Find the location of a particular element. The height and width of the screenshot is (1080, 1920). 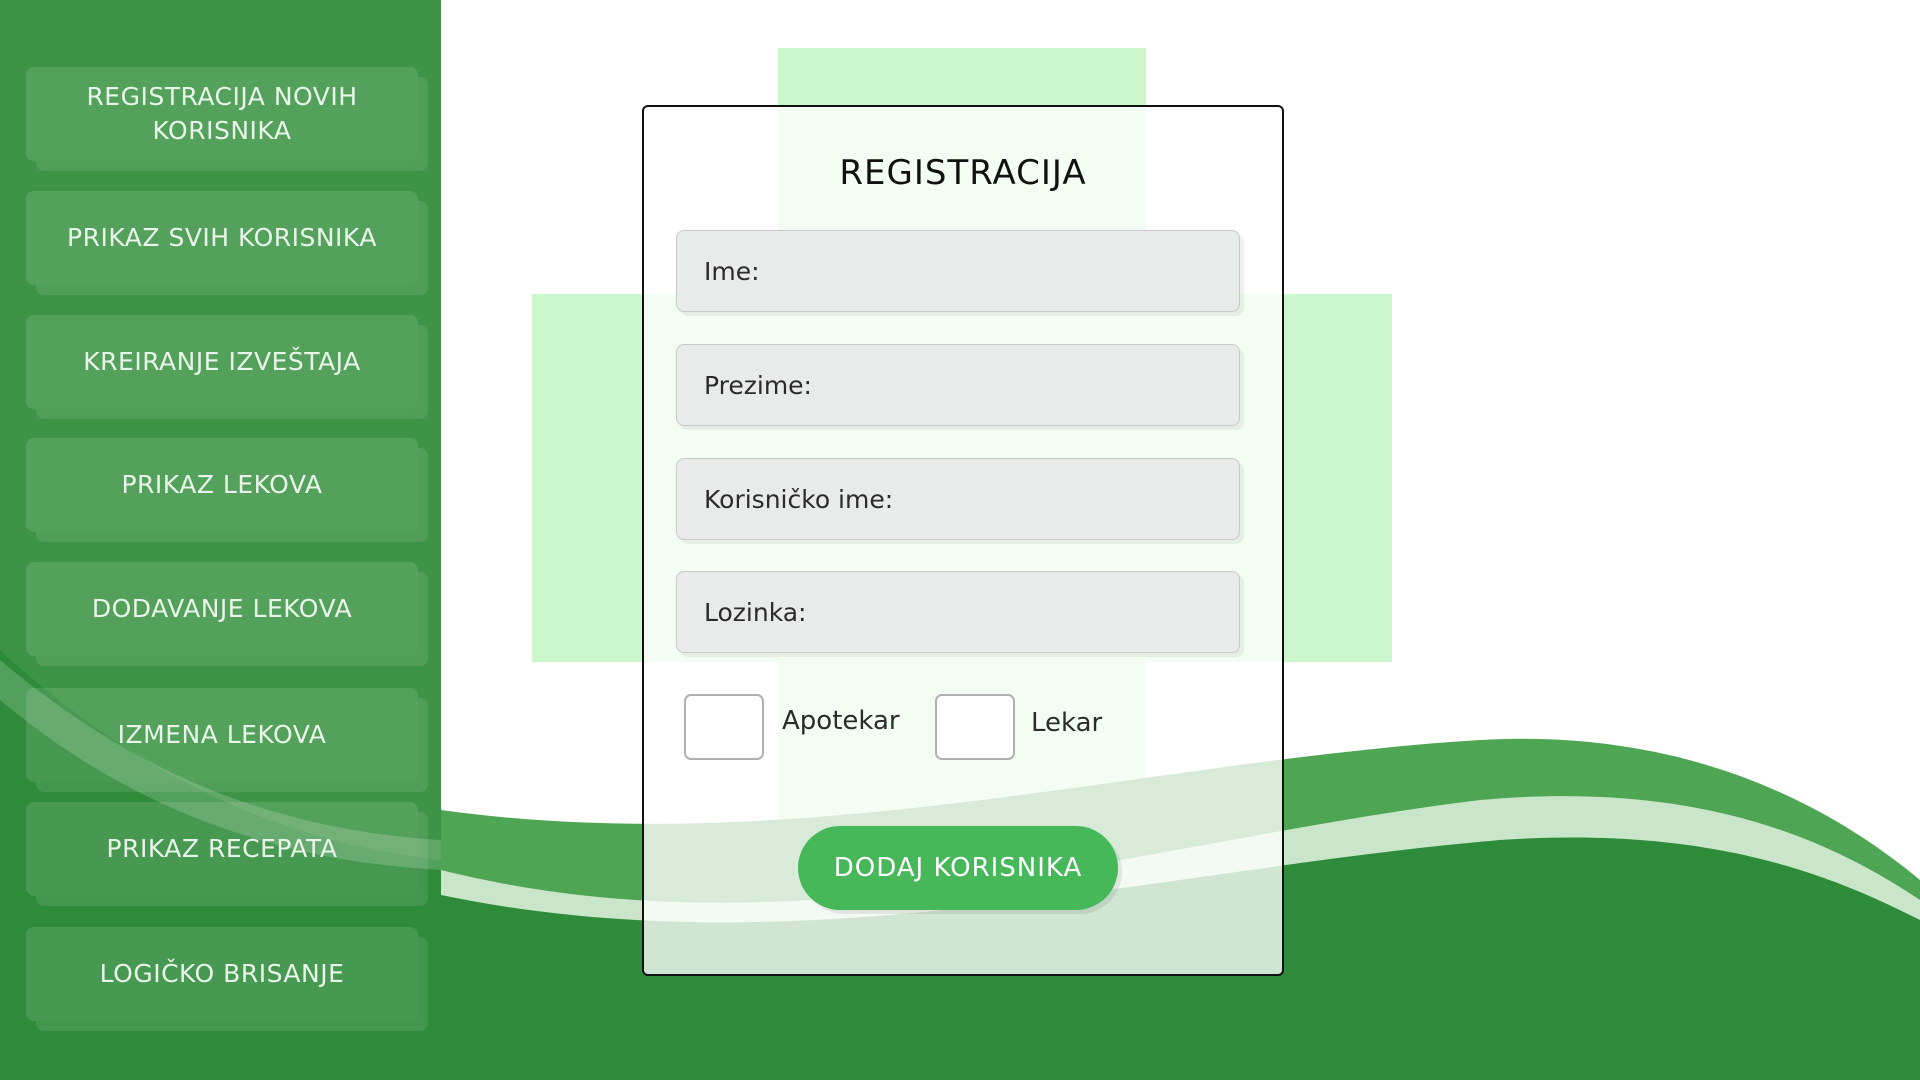

username-field: Korisničko ime: is located at coordinates (958, 499).